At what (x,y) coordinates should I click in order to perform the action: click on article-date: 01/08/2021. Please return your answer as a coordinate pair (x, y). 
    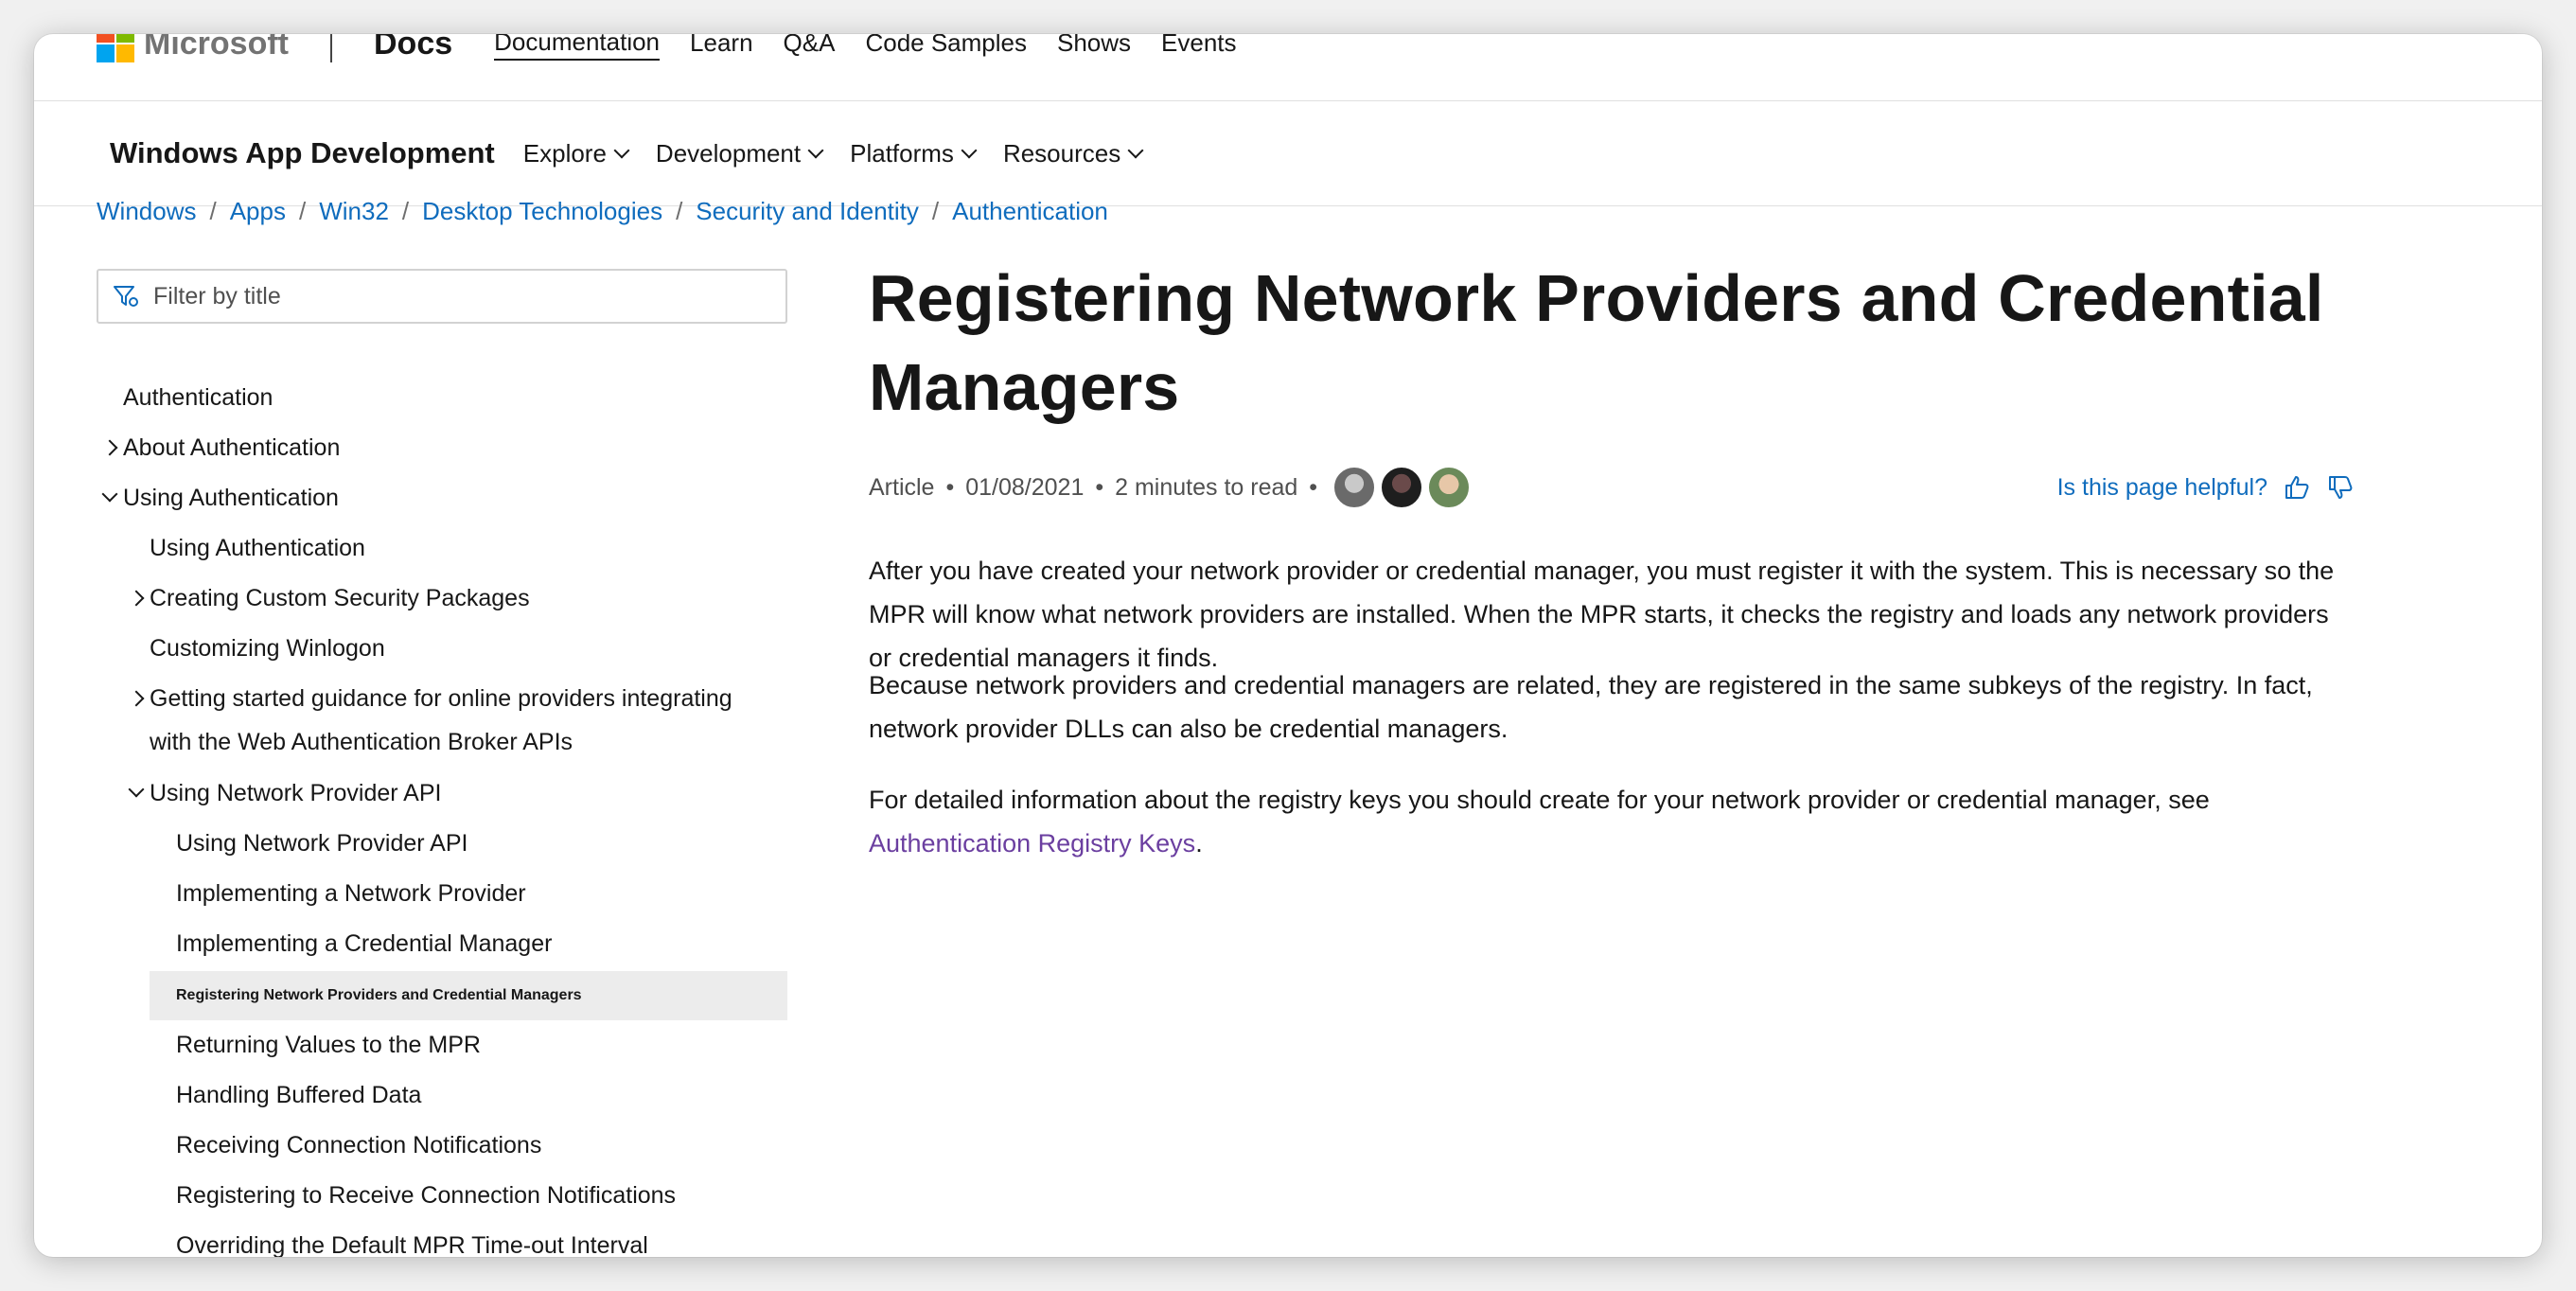
    Looking at the image, I should click on (1025, 487).